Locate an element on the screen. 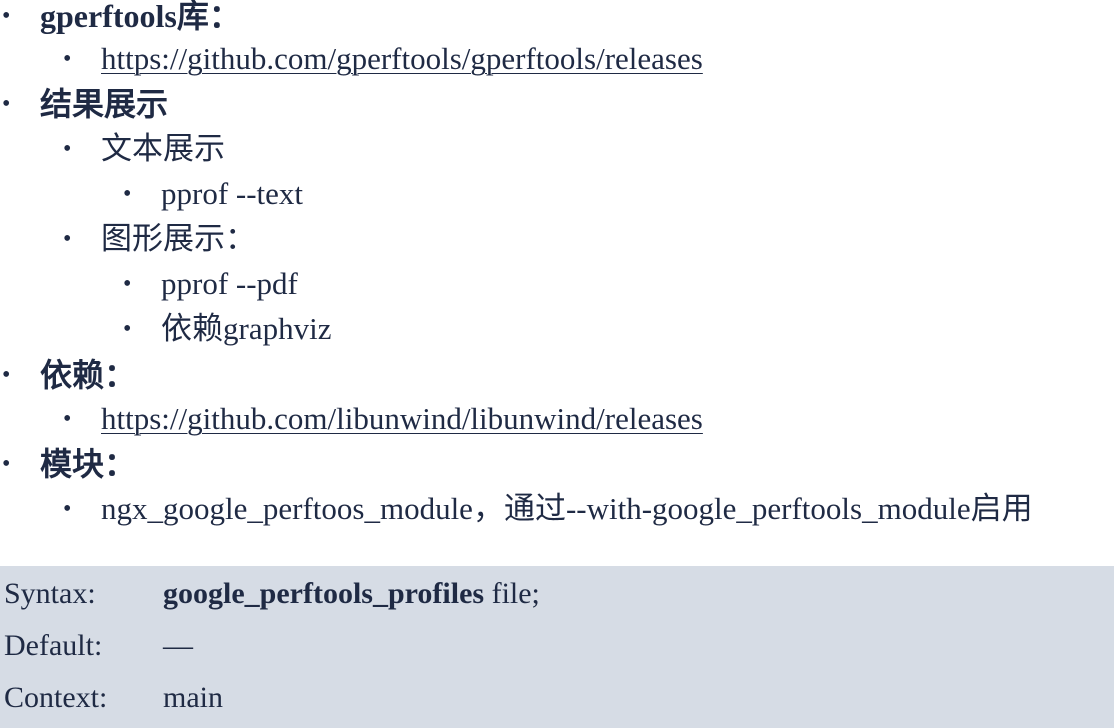 This screenshot has height=728, width=1114. syntax-arg: file; is located at coordinates (512, 593).